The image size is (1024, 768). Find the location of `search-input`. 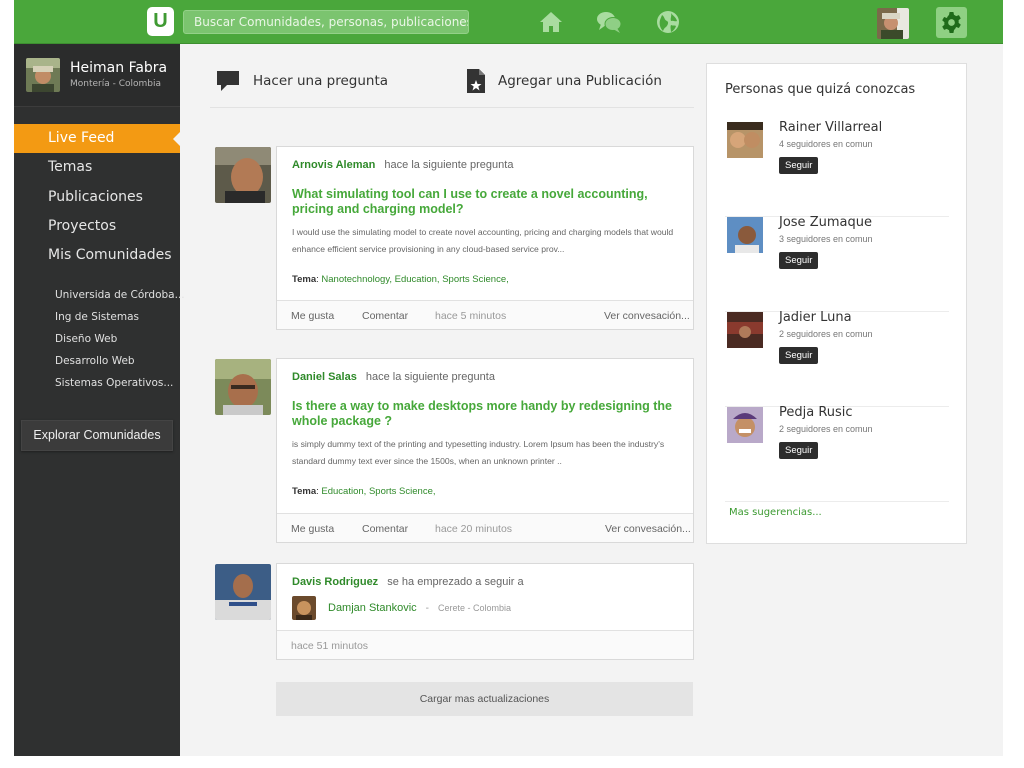

search-input is located at coordinates (326, 22).